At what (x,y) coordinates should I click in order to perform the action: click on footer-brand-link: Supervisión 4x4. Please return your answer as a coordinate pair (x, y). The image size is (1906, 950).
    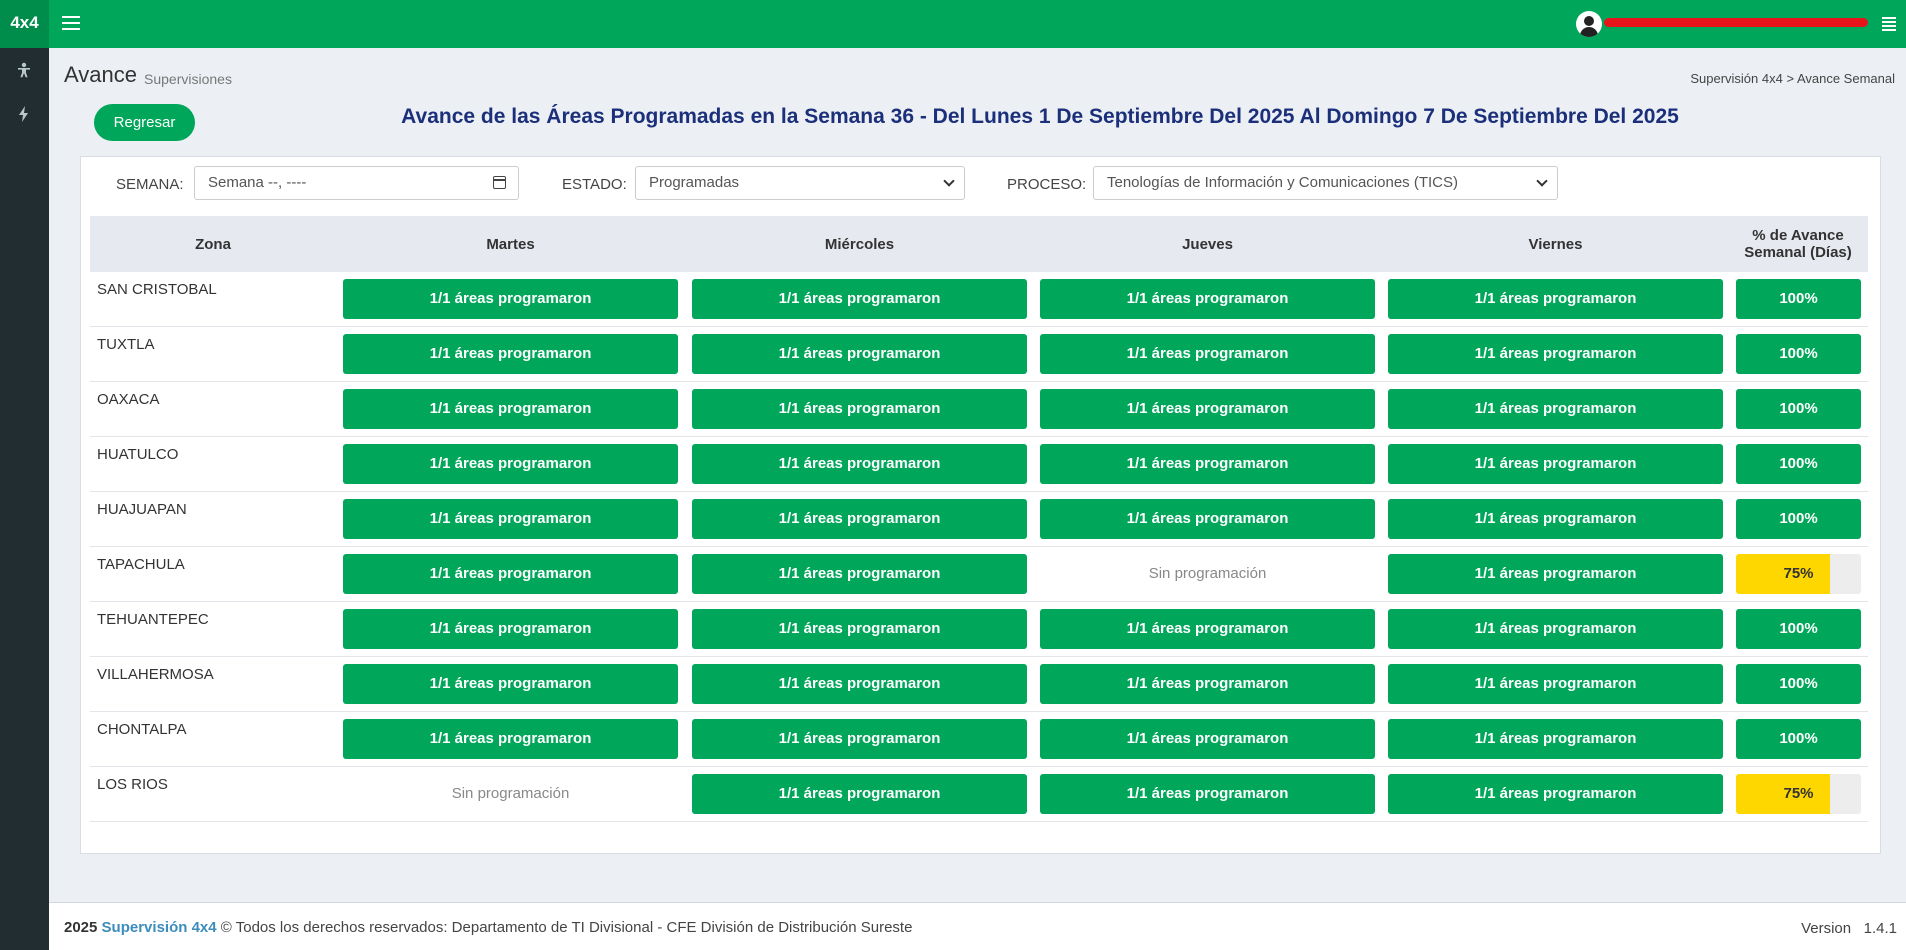
    Looking at the image, I should click on (159, 927).